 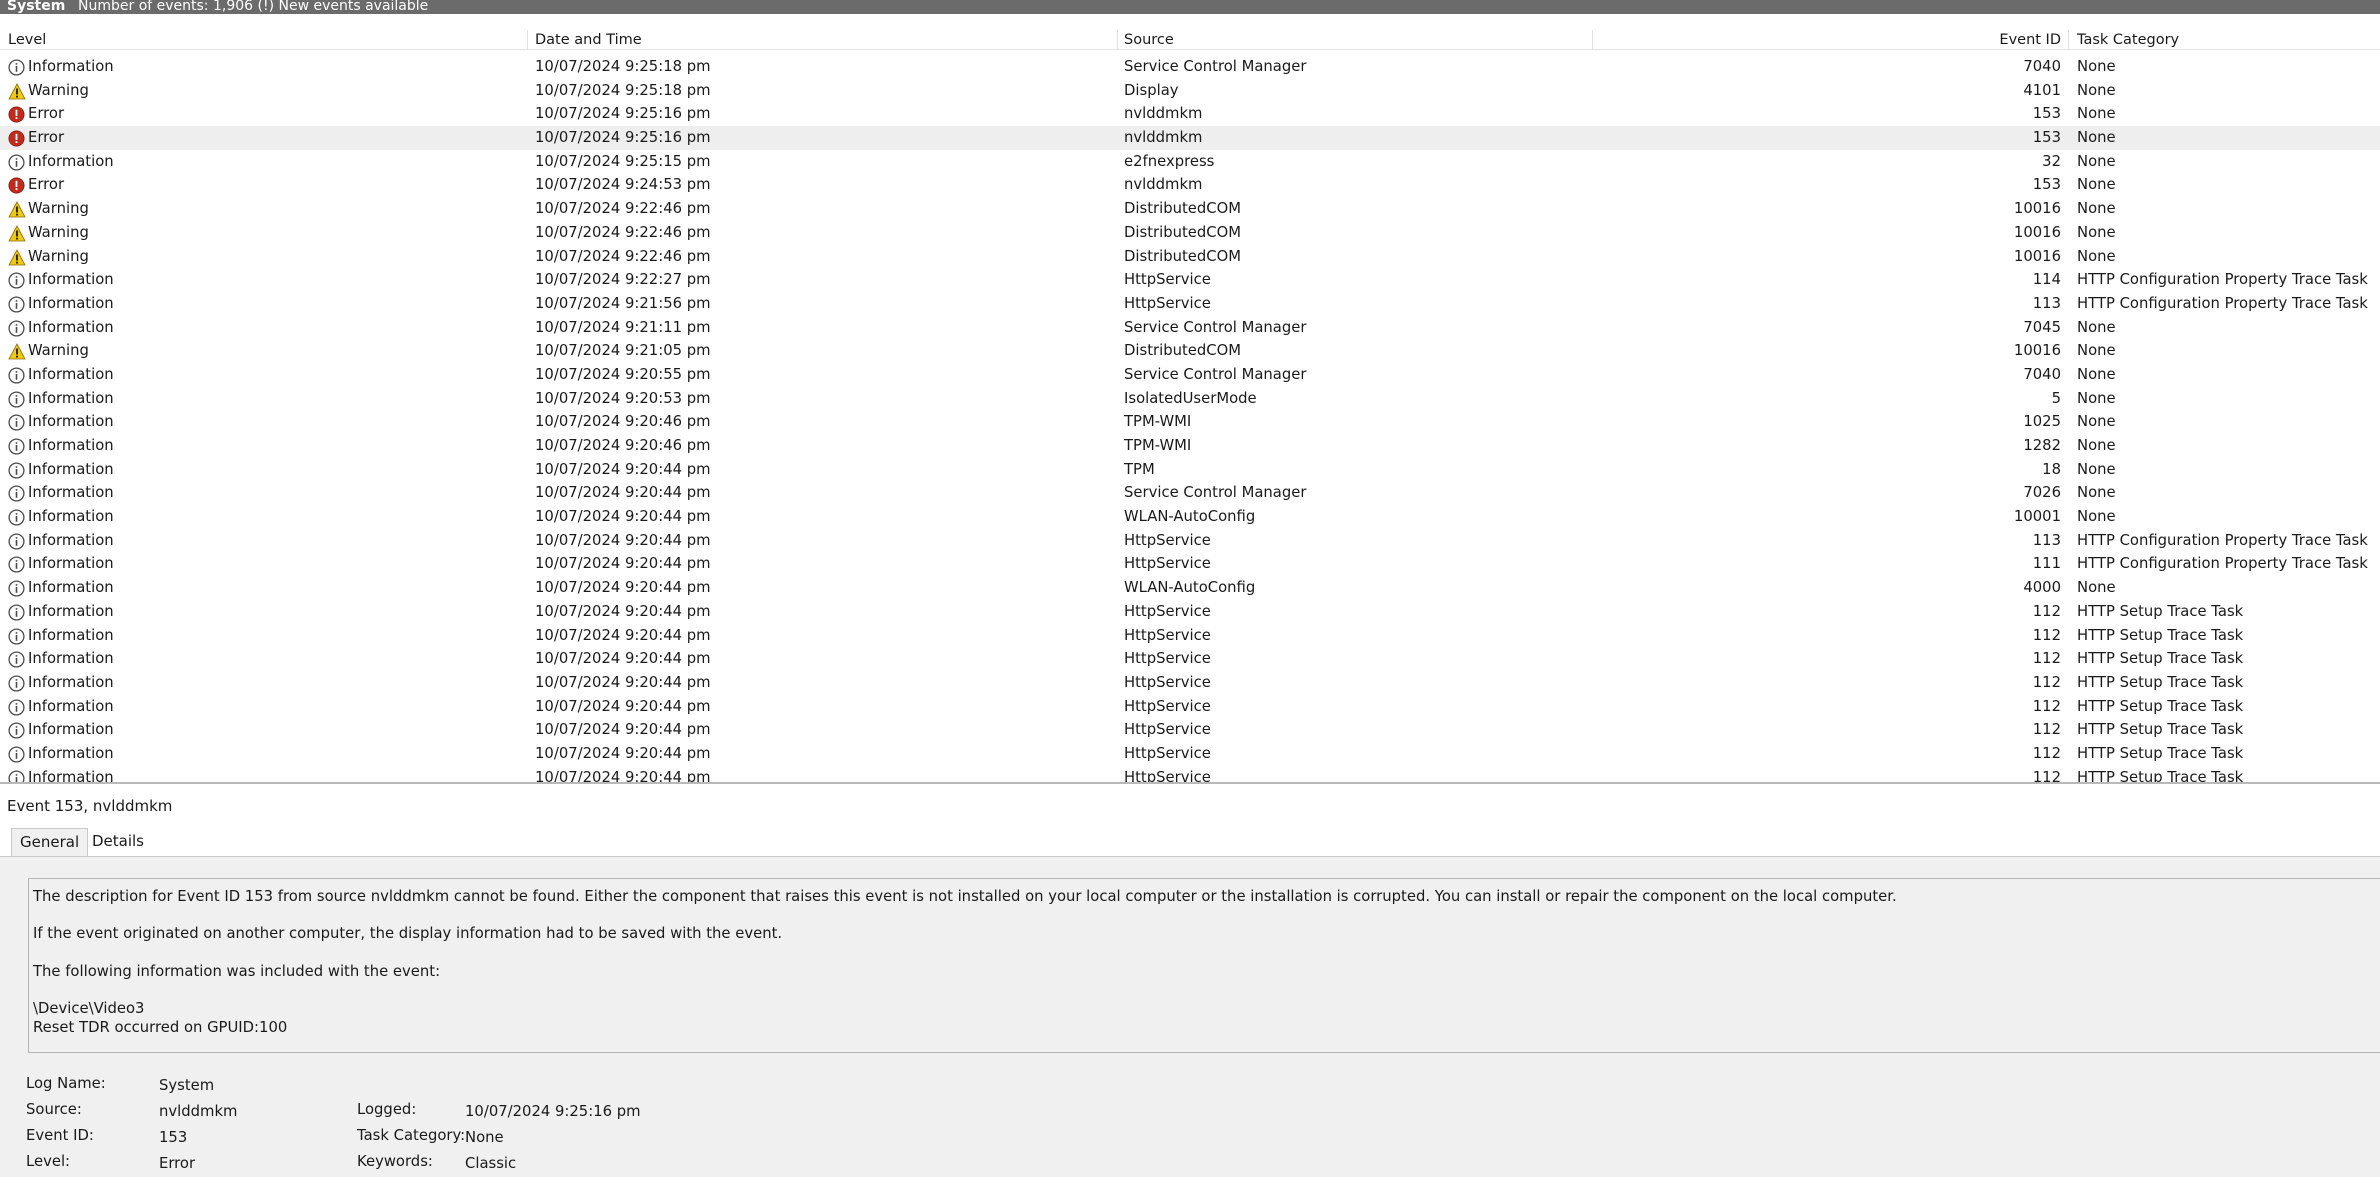 What do you see at coordinates (89, 1009) in the screenshot?
I see `description-line: \Device\Video3` at bounding box center [89, 1009].